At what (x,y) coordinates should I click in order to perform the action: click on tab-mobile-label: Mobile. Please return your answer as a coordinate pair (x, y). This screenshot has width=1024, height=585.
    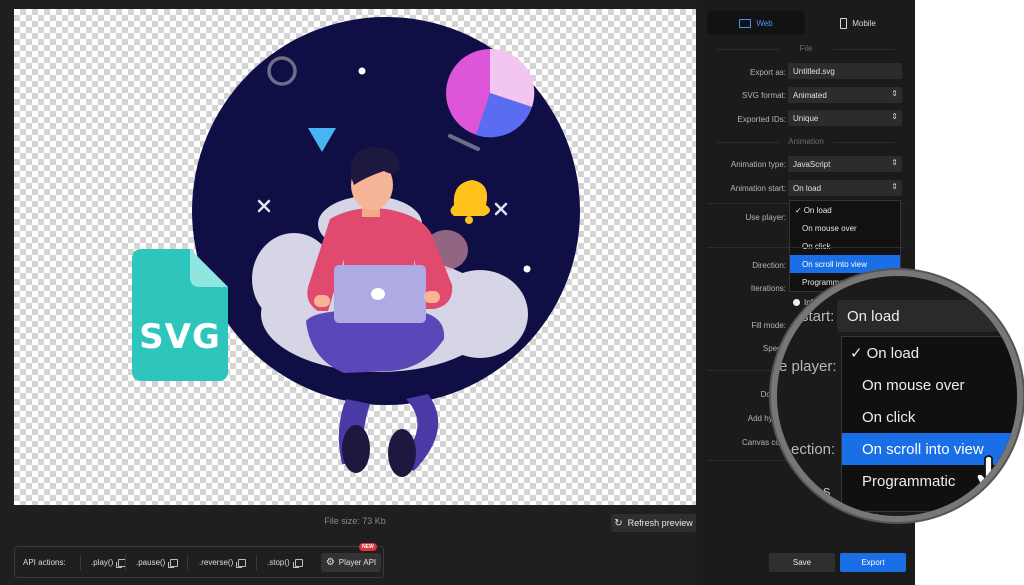
    Looking at the image, I should click on (864, 23).